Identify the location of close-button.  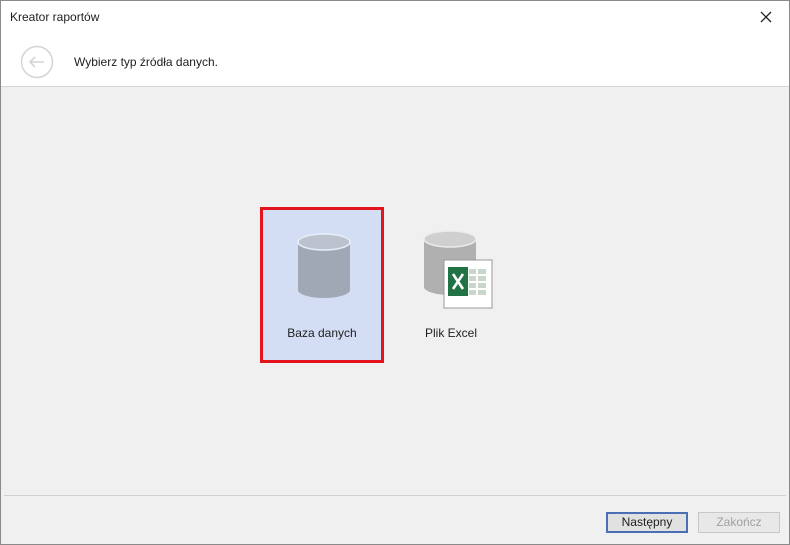
(766, 17).